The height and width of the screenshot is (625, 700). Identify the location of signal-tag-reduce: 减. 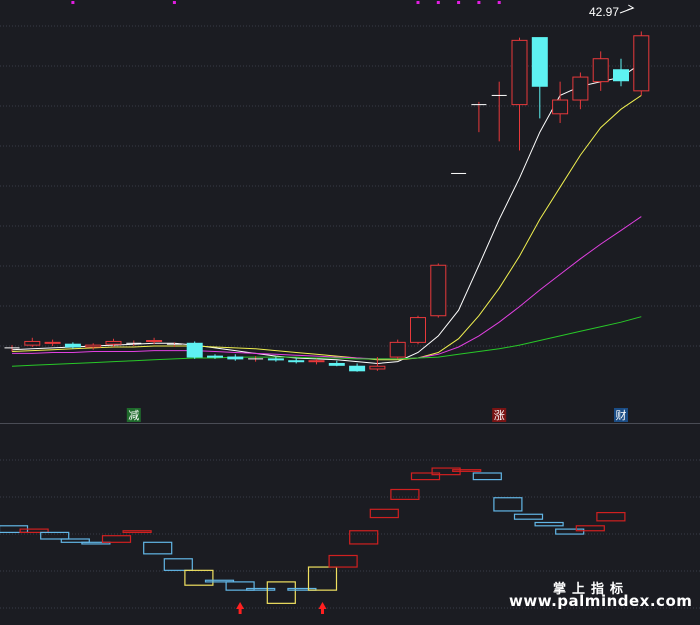
(133, 415).